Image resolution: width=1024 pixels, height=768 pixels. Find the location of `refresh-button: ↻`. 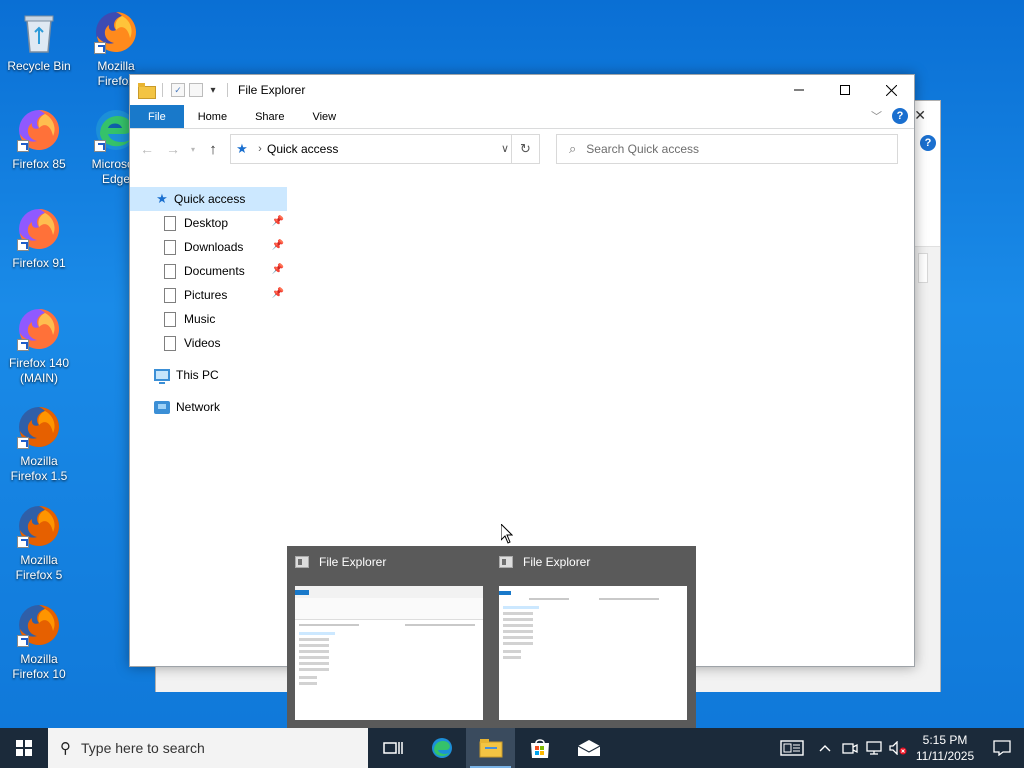

refresh-button: ↻ is located at coordinates (525, 149).